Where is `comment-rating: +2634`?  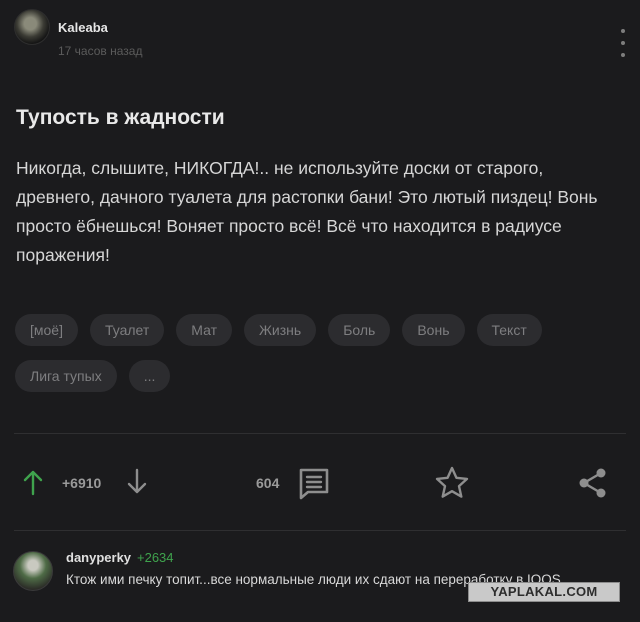
comment-rating: +2634 is located at coordinates (155, 557).